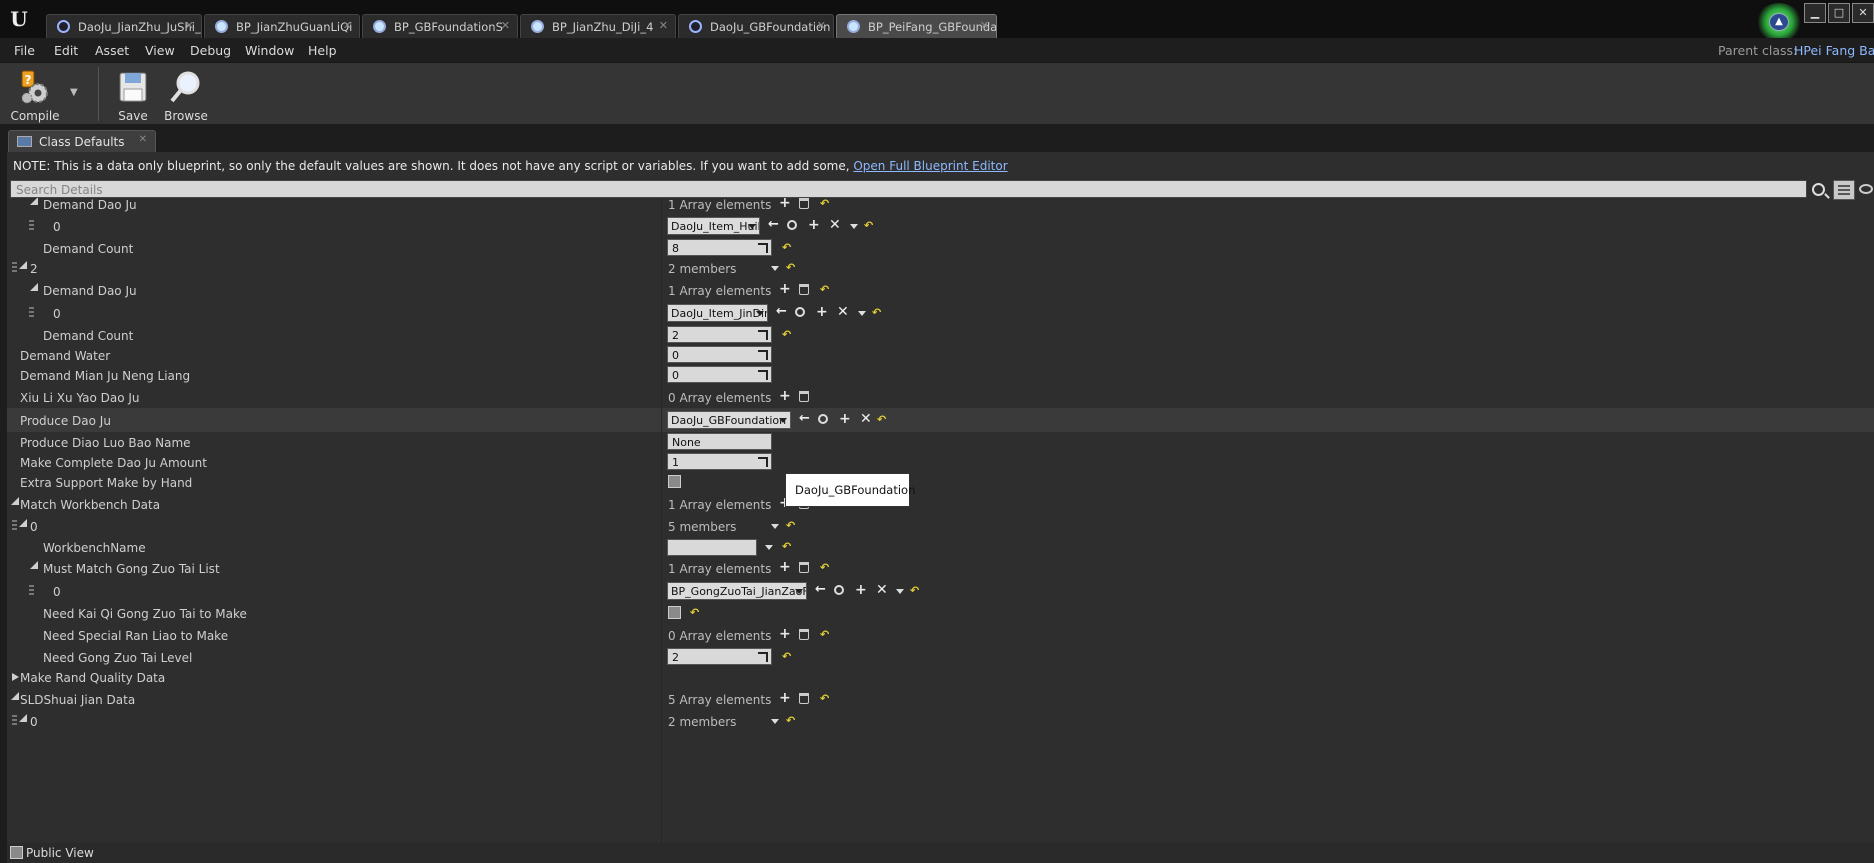 This screenshot has height=863, width=1874. What do you see at coordinates (133, 95) in the screenshot?
I see `save-button: Save` at bounding box center [133, 95].